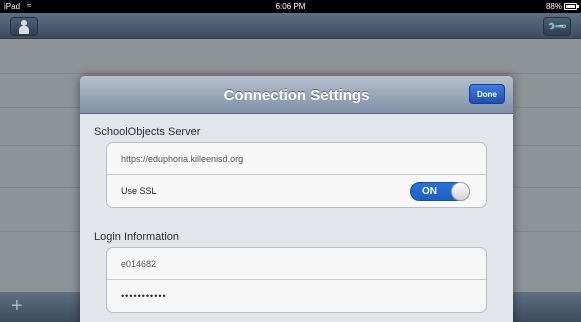 The width and height of the screenshot is (581, 322). What do you see at coordinates (136, 237) in the screenshot?
I see `login-section-heading: Login Information` at bounding box center [136, 237].